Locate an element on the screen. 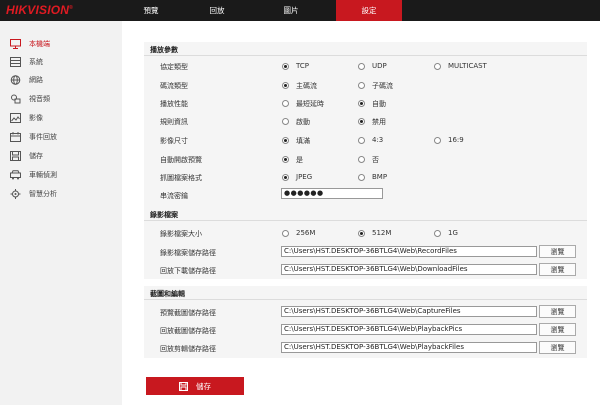 This screenshot has height=405, width=600. sidebar-item-smart-analytics: 智慧分析 is located at coordinates (61, 194).